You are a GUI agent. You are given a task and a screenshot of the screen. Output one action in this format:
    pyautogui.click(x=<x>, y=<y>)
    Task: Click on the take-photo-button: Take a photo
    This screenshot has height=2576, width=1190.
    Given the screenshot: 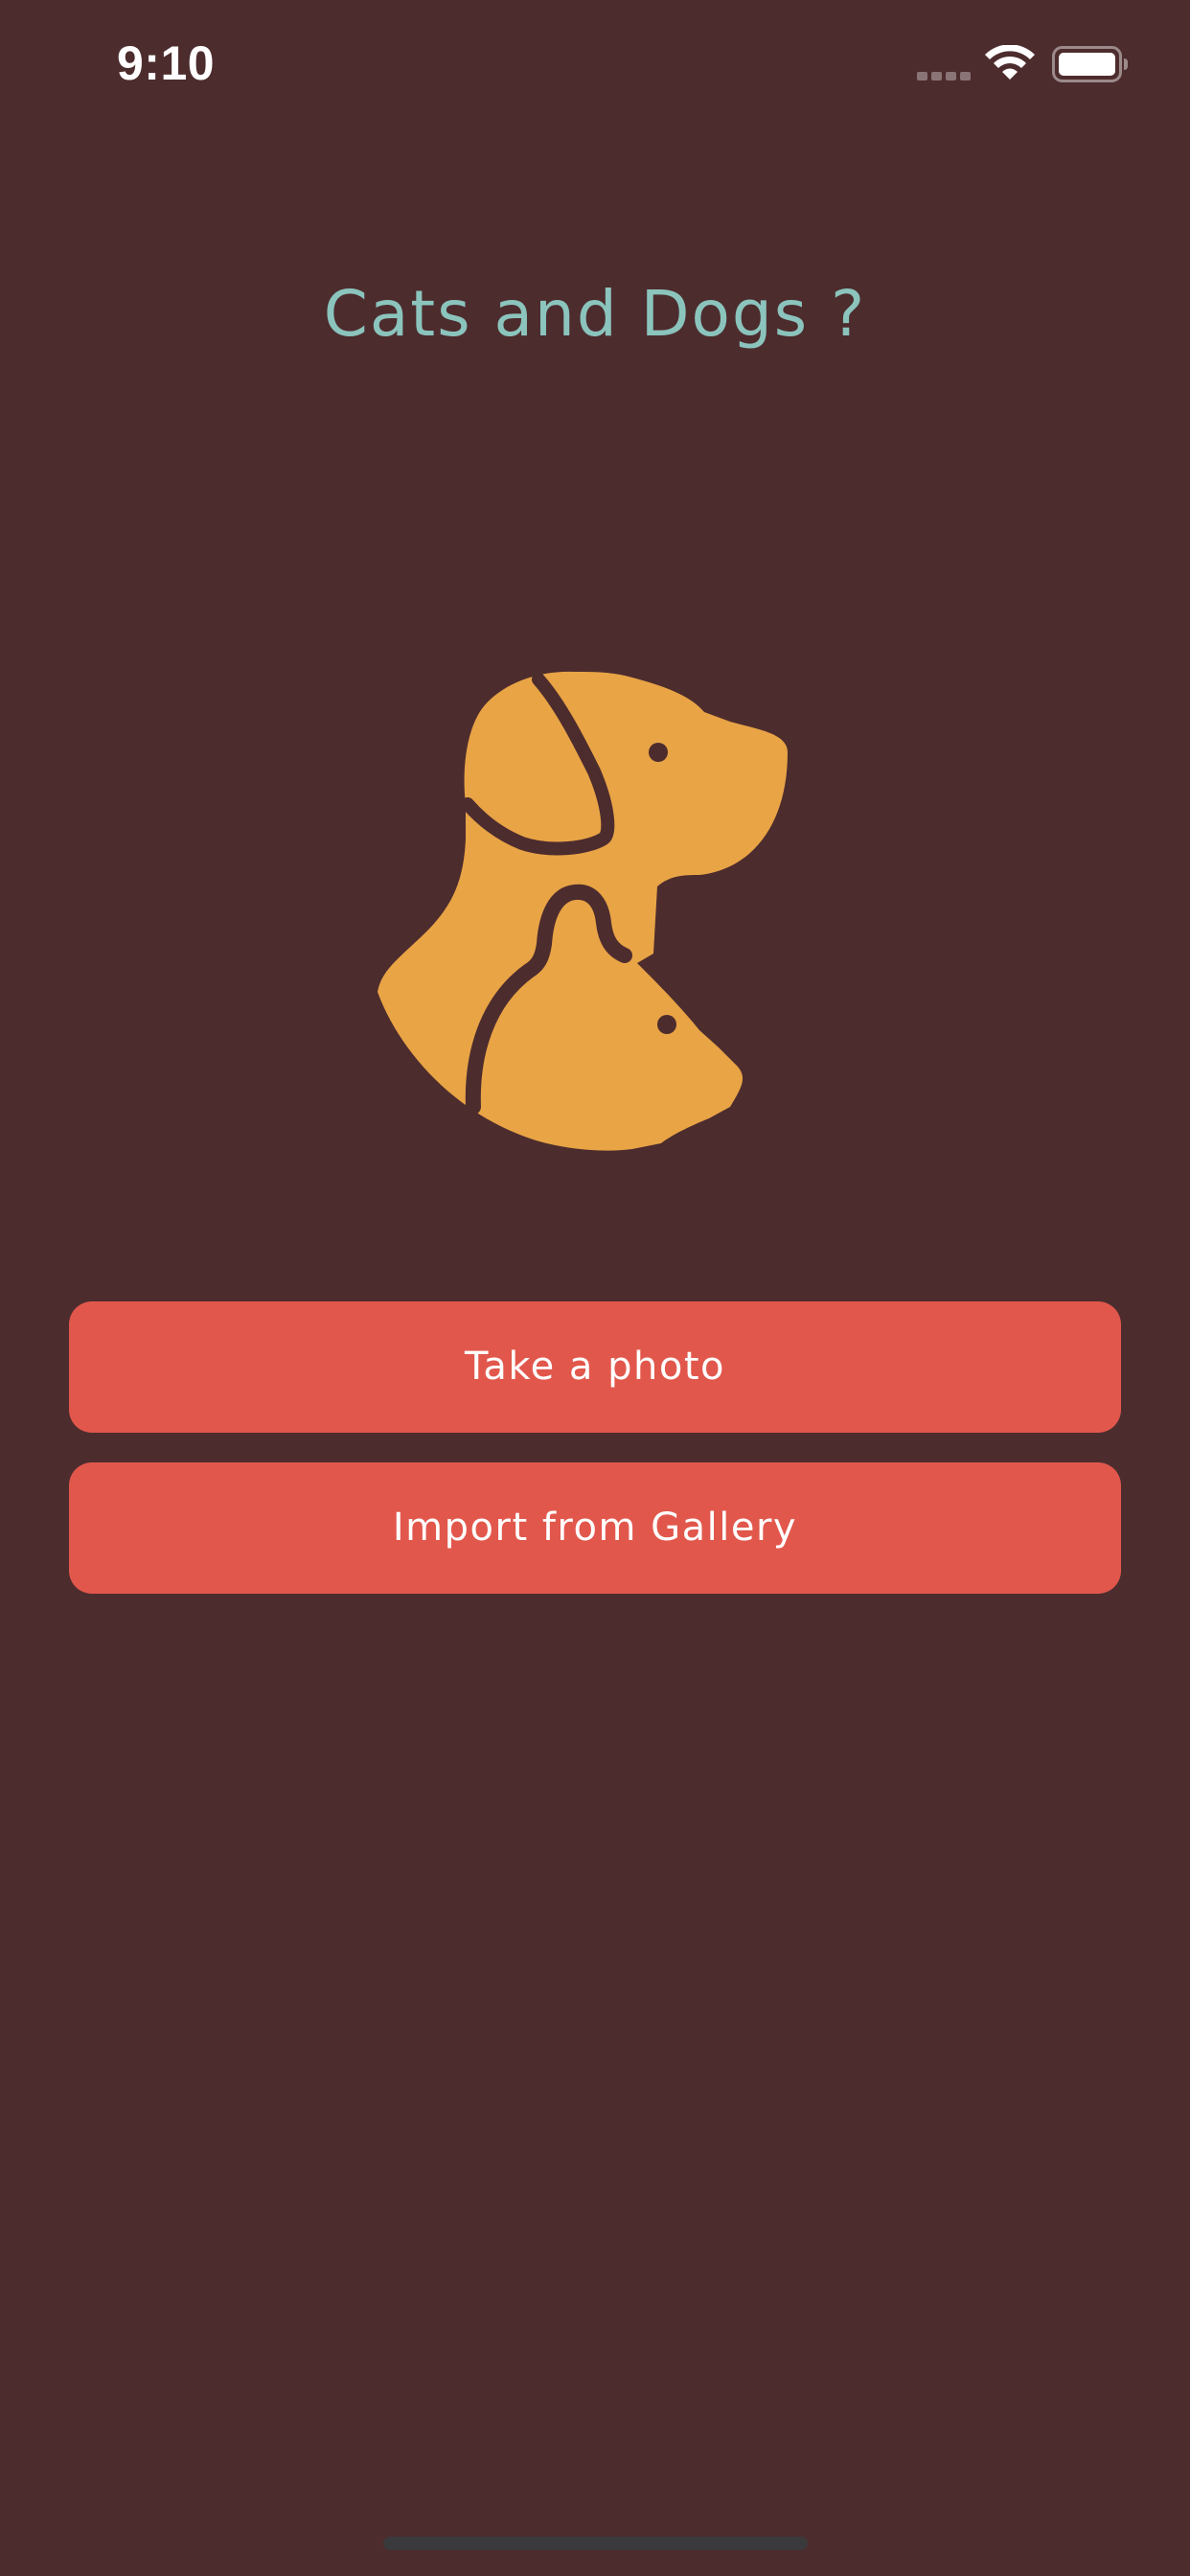 What is the action you would take?
    pyautogui.click(x=595, y=1367)
    